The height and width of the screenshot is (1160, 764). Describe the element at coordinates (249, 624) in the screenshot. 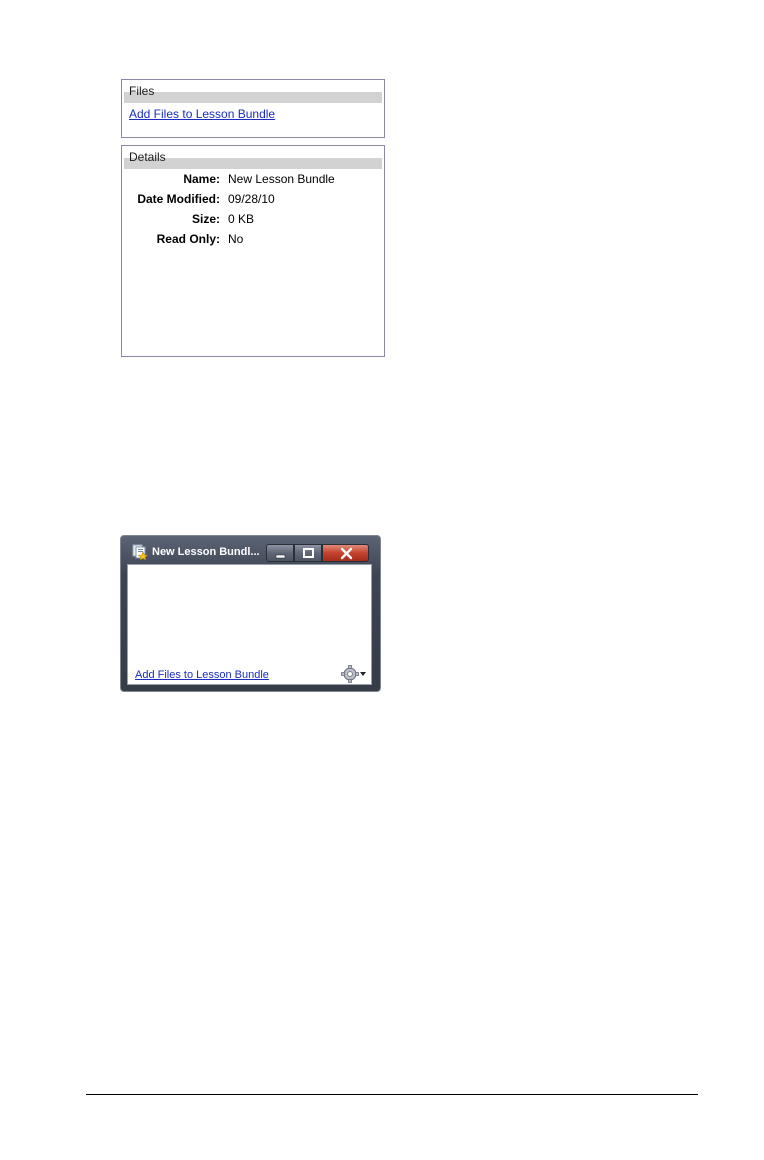

I see `window-content-area: Add Files to Lesson Bundle` at that location.